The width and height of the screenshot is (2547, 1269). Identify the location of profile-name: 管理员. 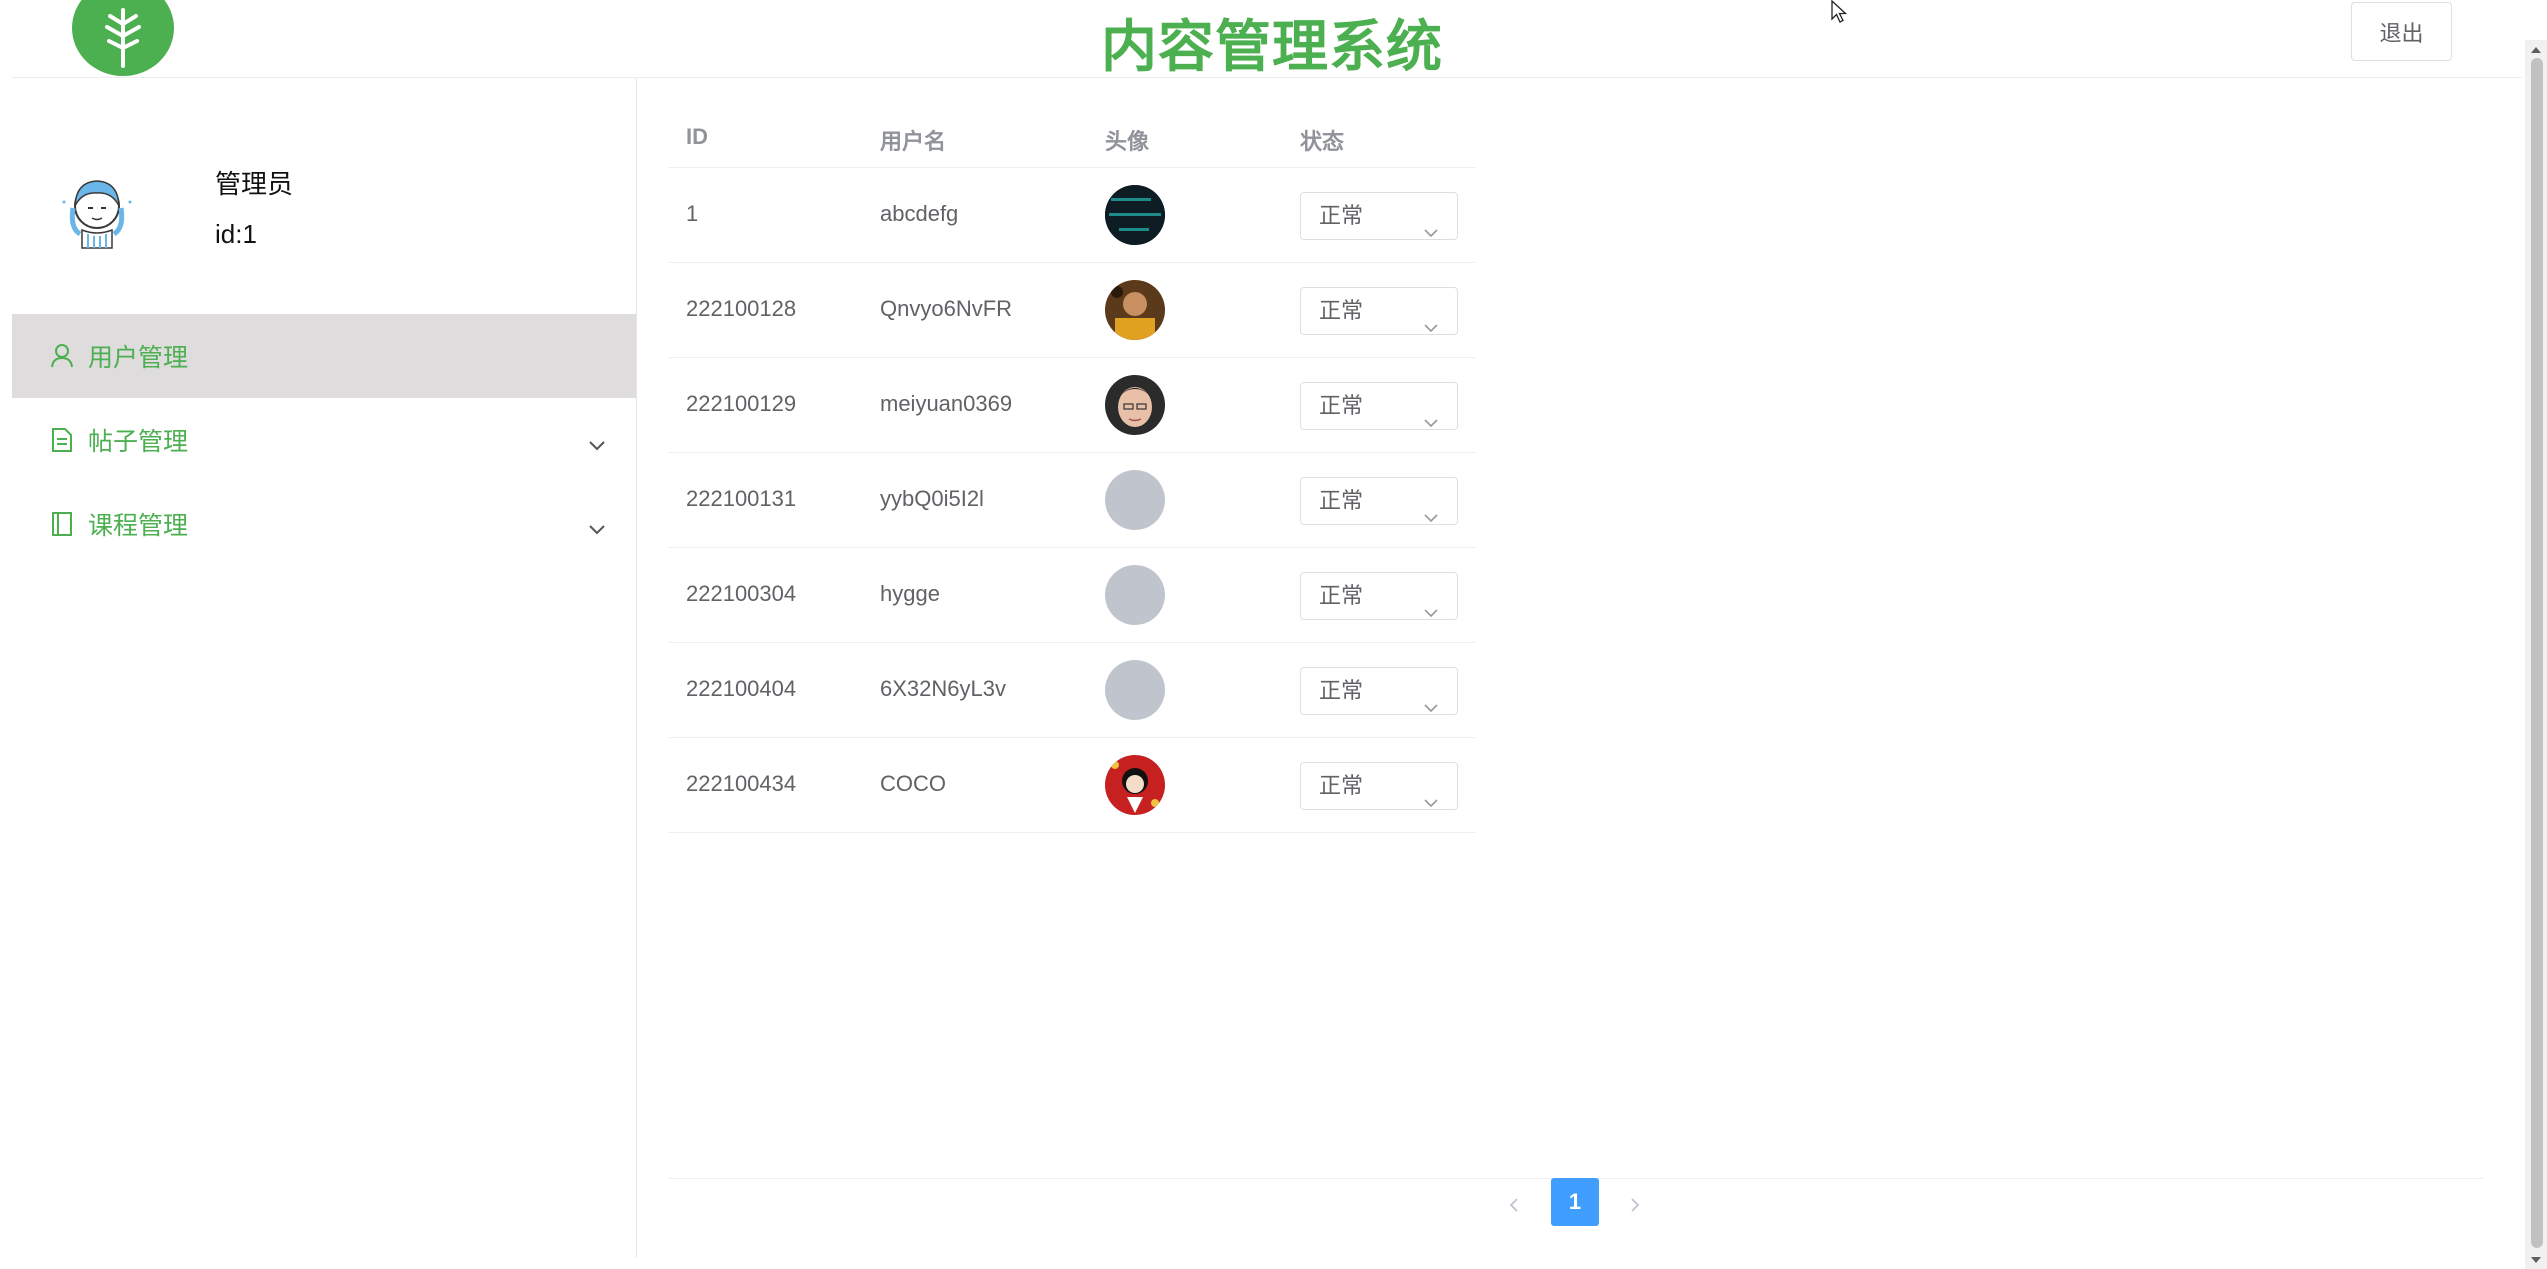
(254, 184).